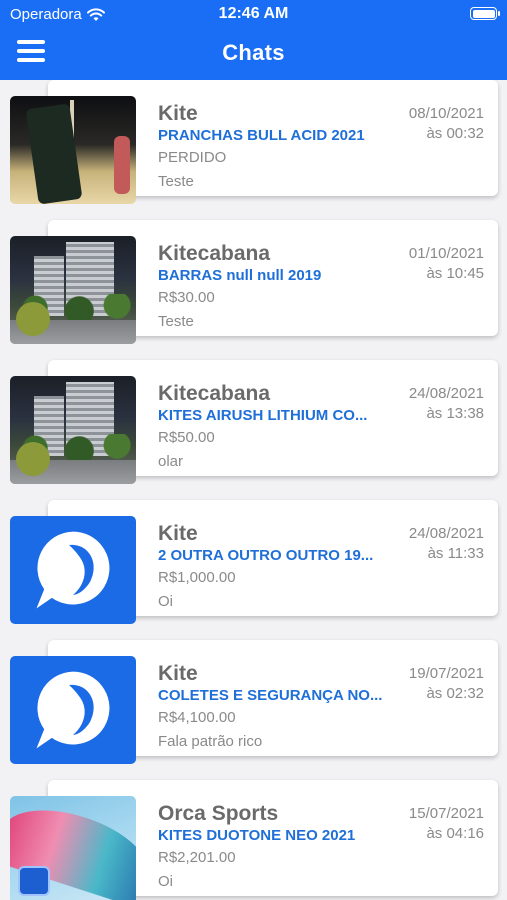 The image size is (507, 900). Describe the element at coordinates (34, 881) in the screenshot. I see `brand-badge-icon` at that location.